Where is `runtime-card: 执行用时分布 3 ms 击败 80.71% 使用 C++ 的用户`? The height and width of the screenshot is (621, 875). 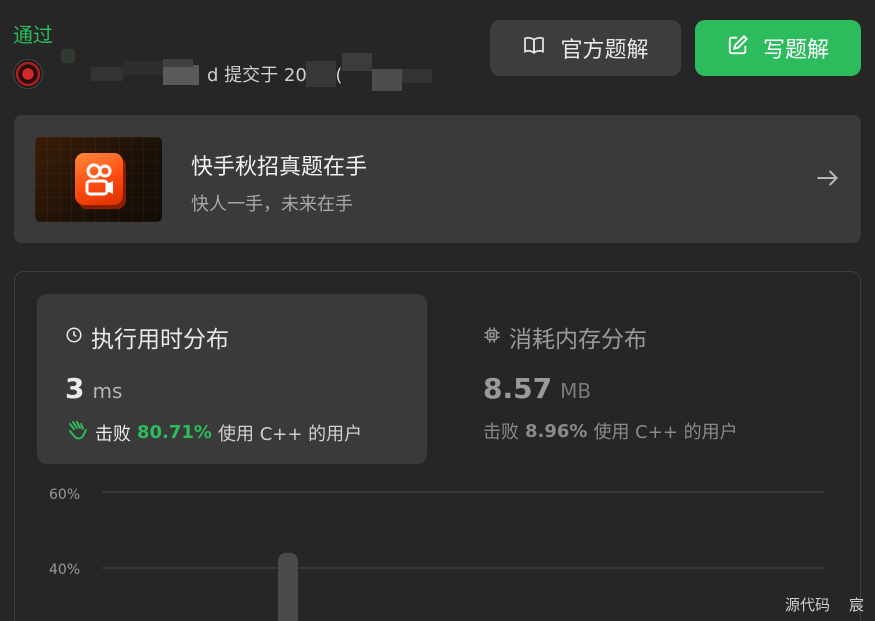
runtime-card: 执行用时分布 3 ms 击败 80.71% 使用 C++ 的用户 is located at coordinates (232, 379).